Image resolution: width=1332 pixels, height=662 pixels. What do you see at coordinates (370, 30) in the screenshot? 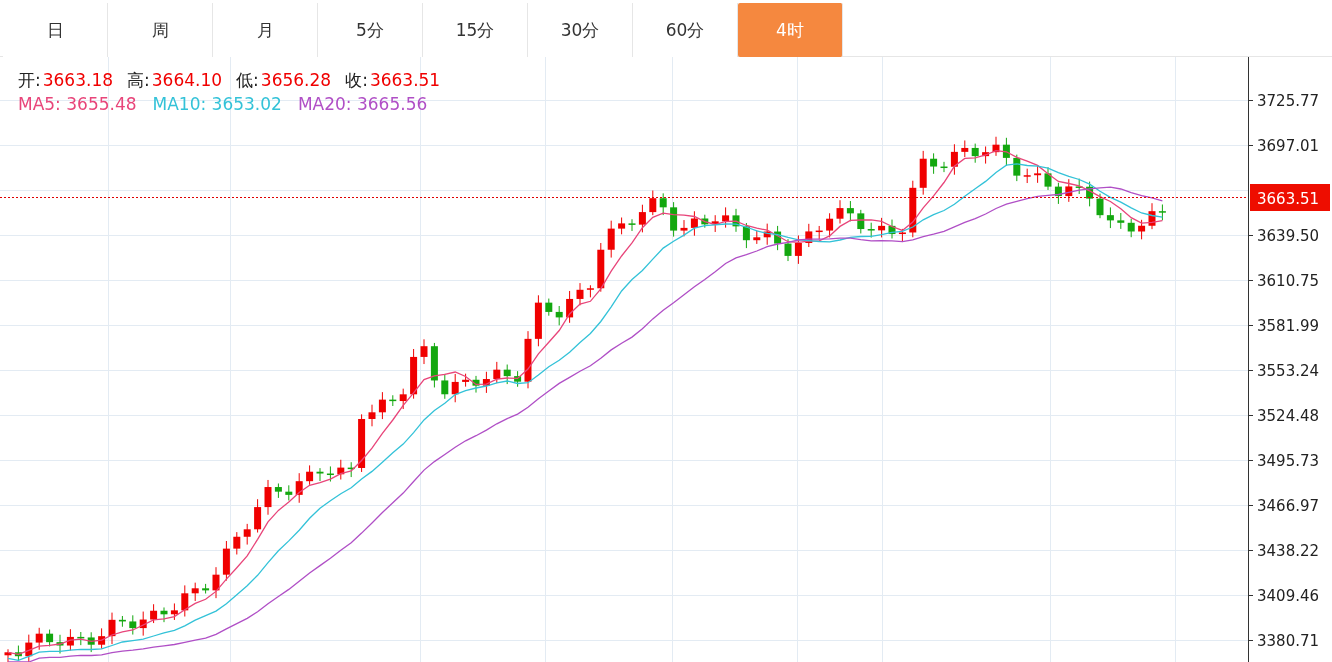
I see `timeframe-tab: 5分` at bounding box center [370, 30].